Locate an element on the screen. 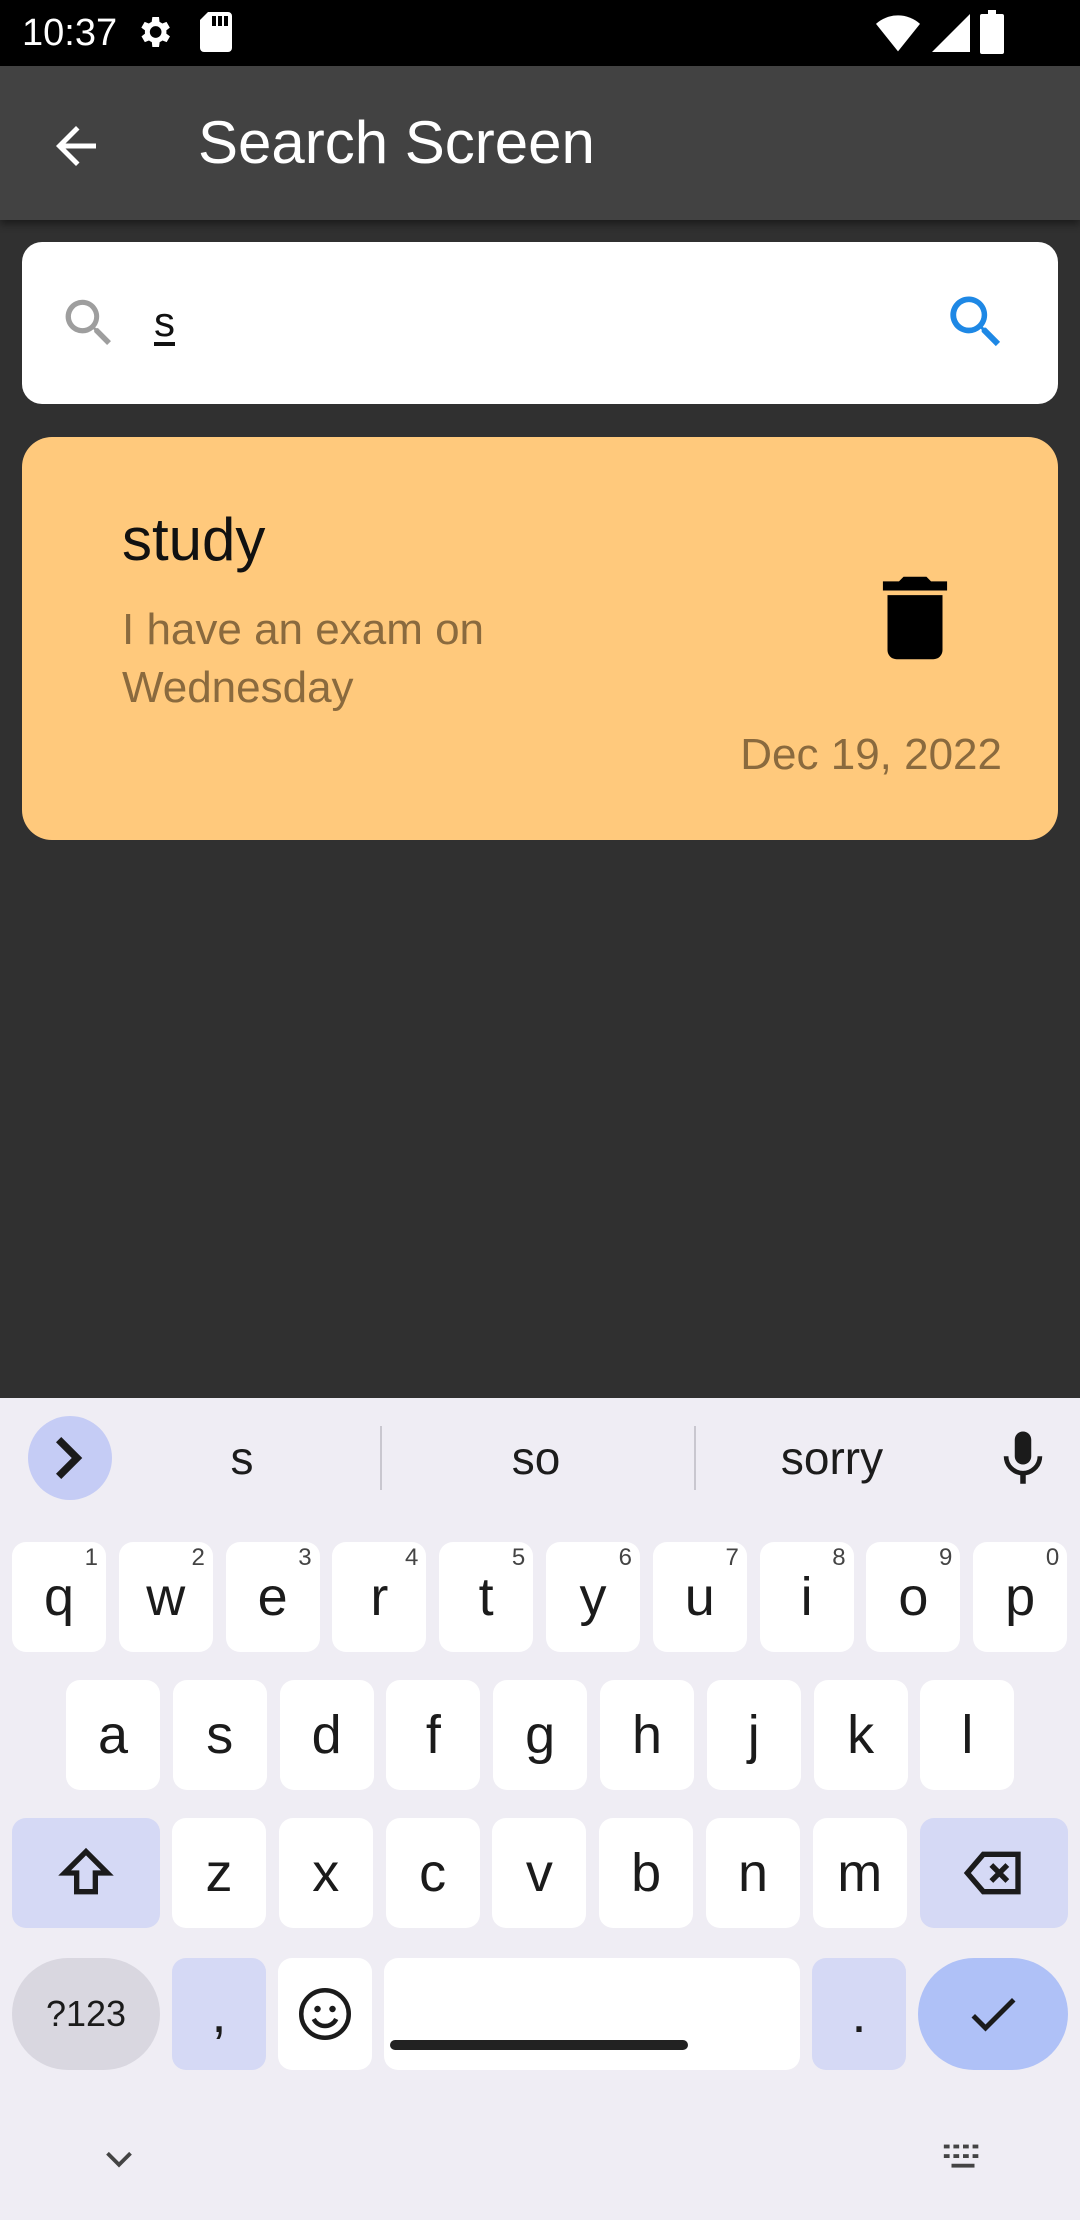  key-a: a is located at coordinates (113, 1735).